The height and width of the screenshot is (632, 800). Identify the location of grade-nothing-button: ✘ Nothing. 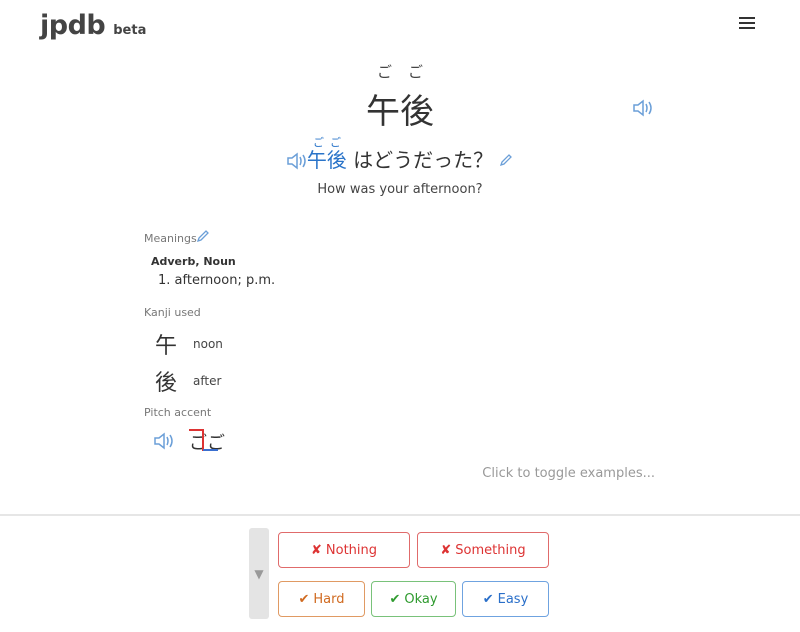
(344, 550).